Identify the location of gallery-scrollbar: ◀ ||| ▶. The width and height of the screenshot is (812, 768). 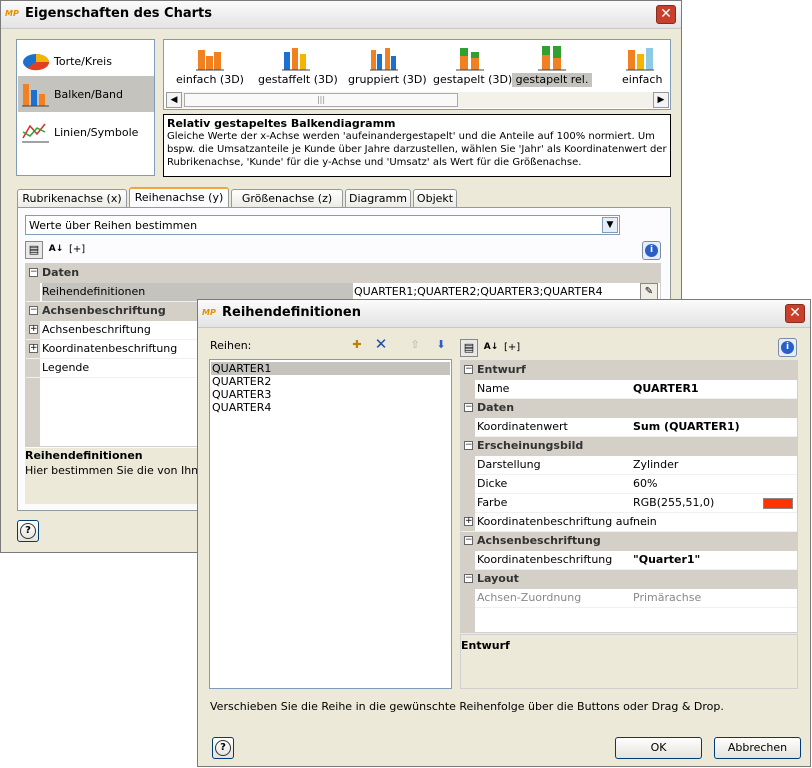
(417, 100).